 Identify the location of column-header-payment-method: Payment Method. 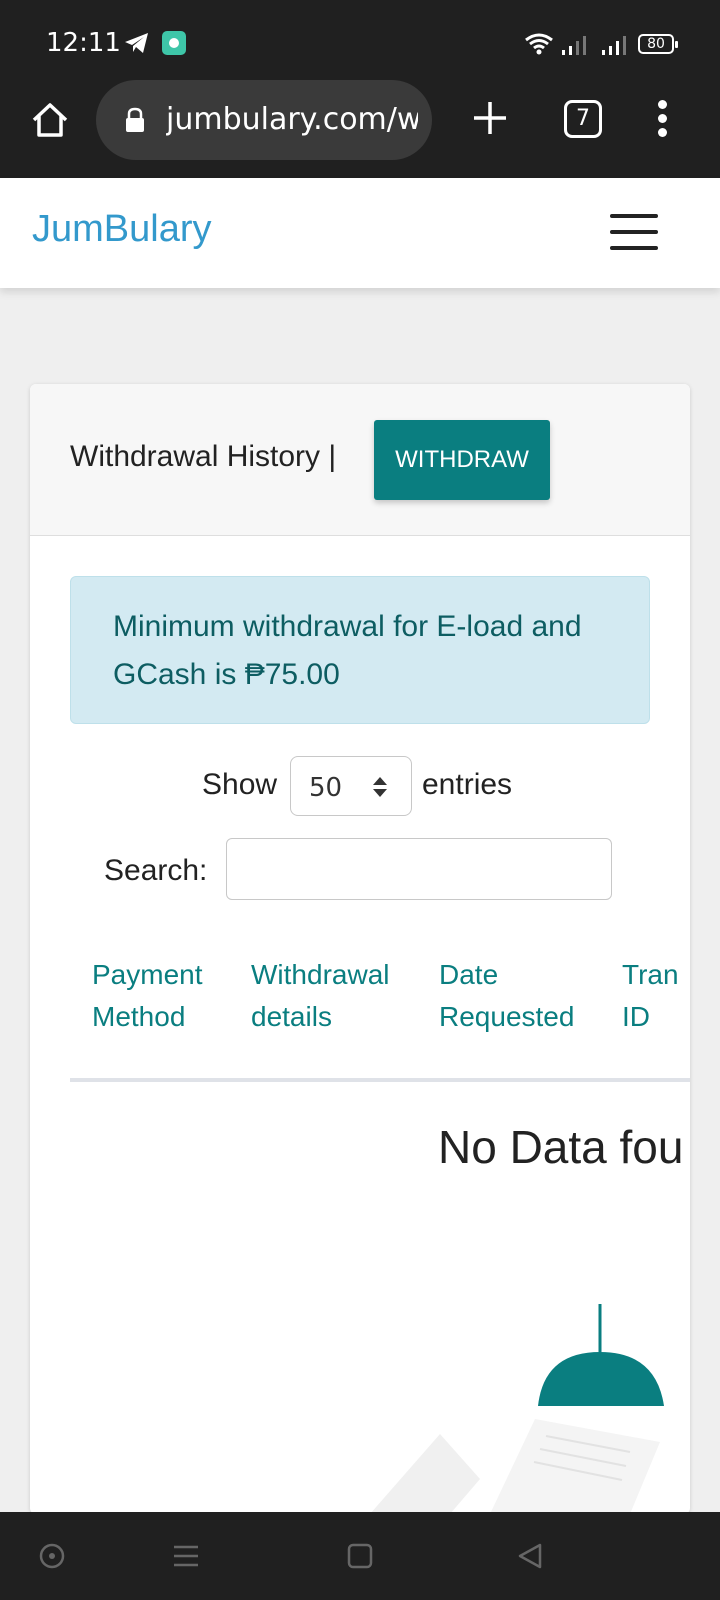
(147, 996).